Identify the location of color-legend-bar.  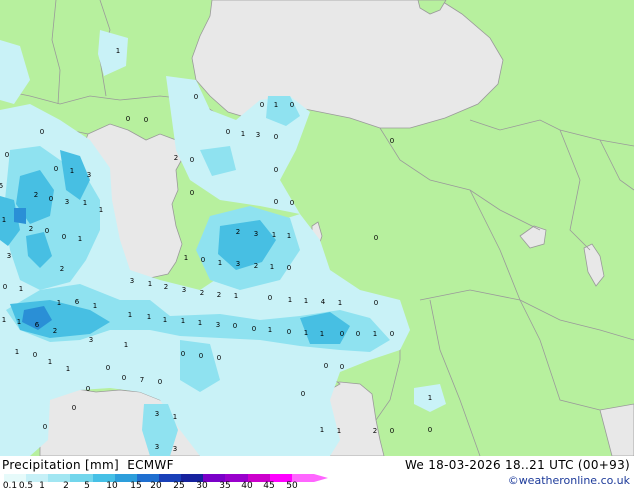
(169, 478).